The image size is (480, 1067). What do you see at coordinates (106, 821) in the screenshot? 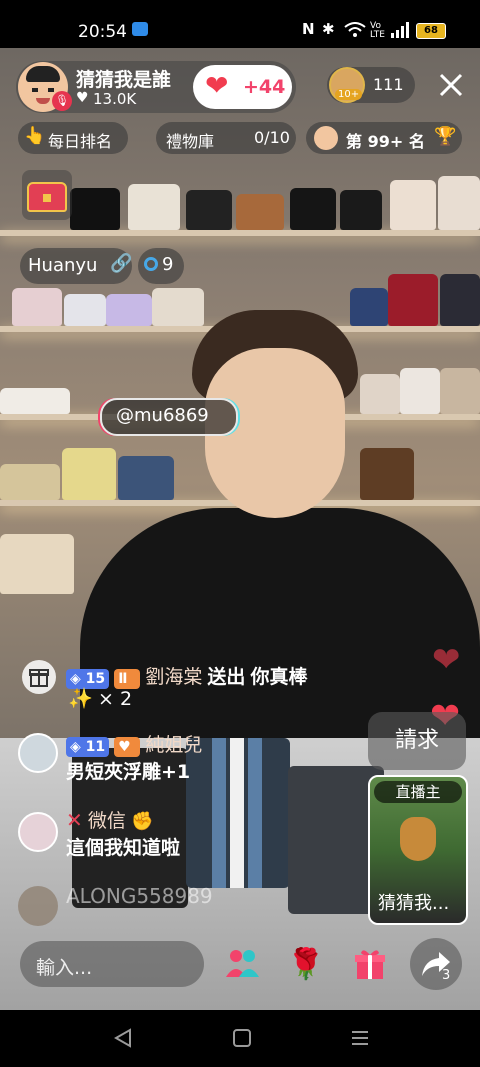
I see `chat-user: 微信` at bounding box center [106, 821].